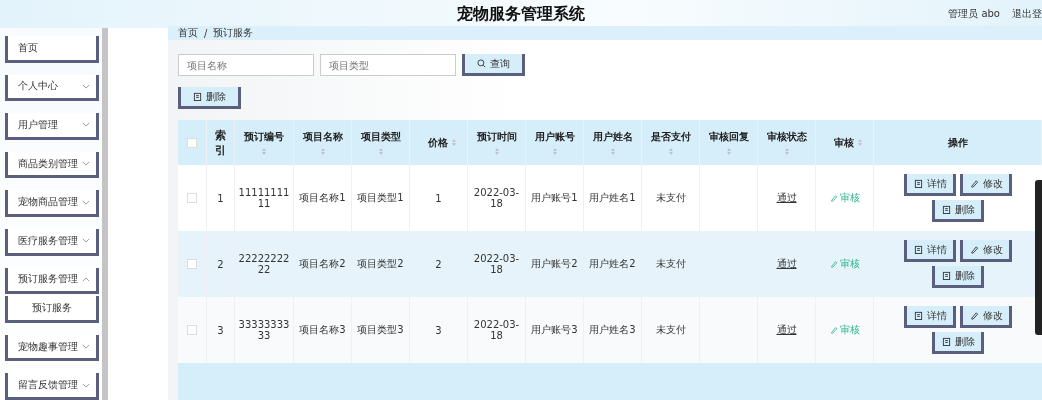 The image size is (1042, 400). I want to click on user-label: 管理员 abo, so click(974, 14).